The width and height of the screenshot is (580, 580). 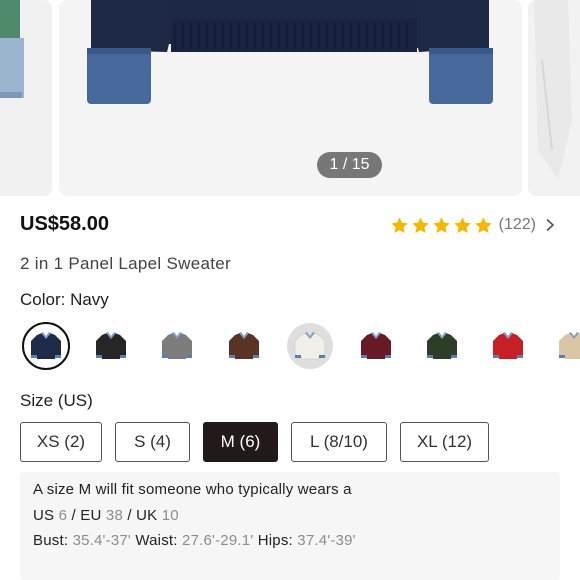 I want to click on color-swatch-navy, so click(x=46, y=346).